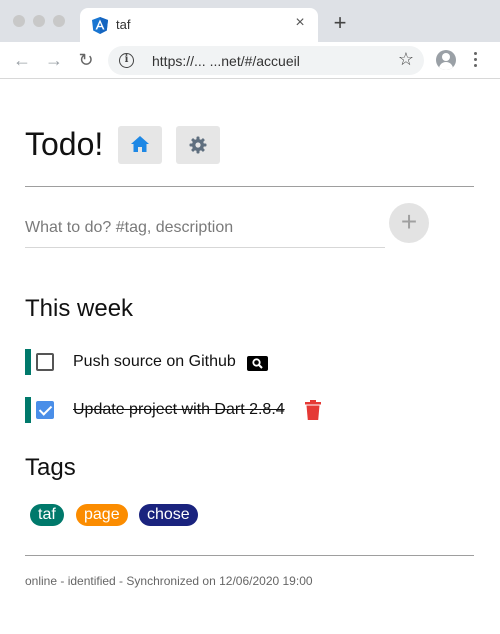 The height and width of the screenshot is (634, 500). I want to click on bookmark-star-icon: ☆, so click(406, 59).